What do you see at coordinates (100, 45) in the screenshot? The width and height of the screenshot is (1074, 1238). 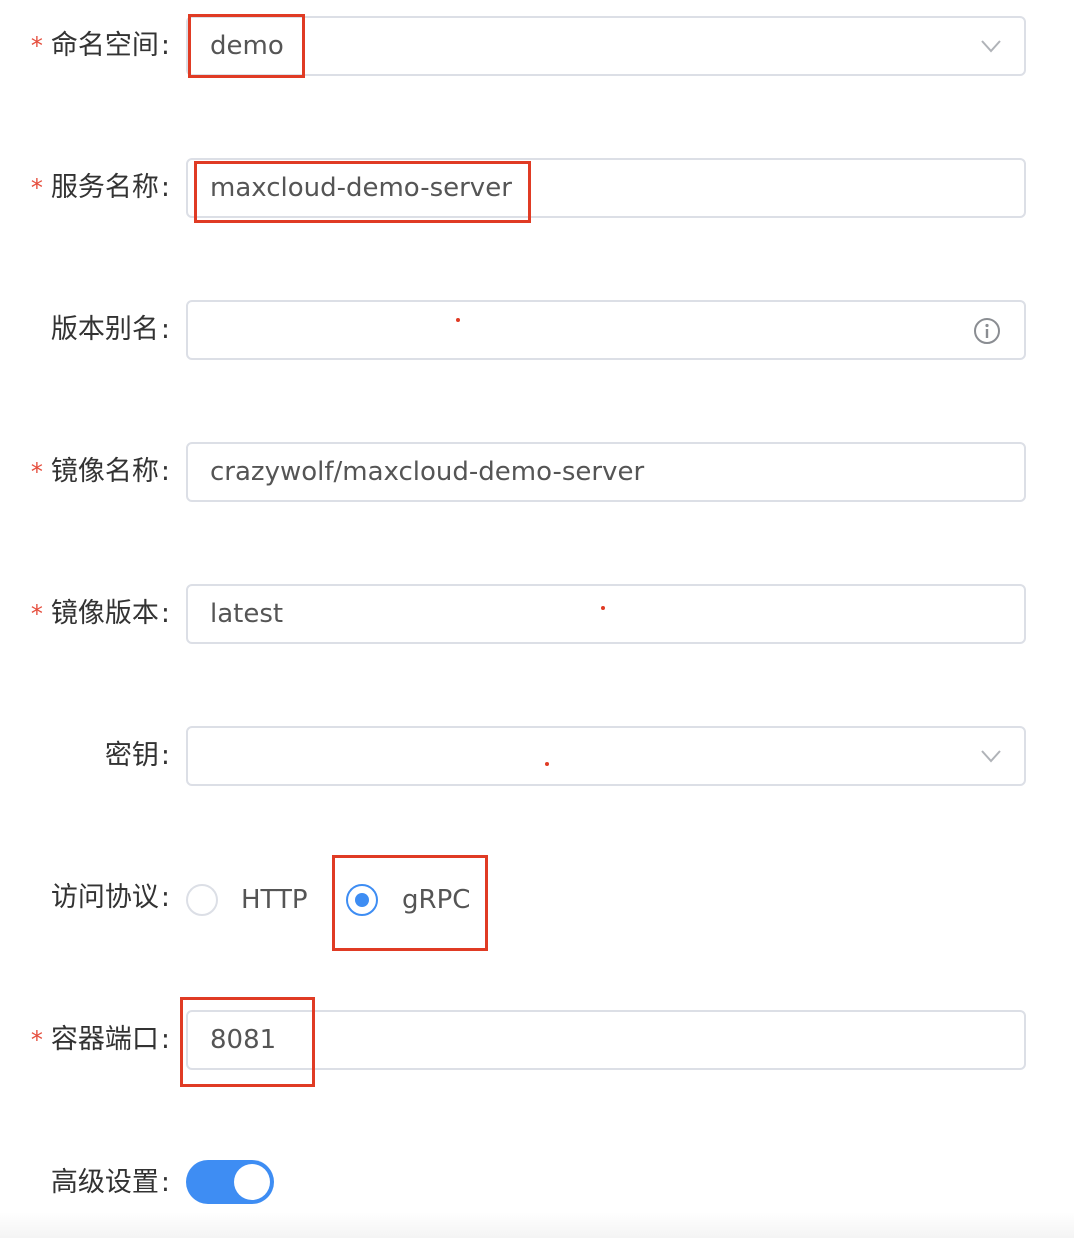 I see `namespace-label: * 命名空间:` at bounding box center [100, 45].